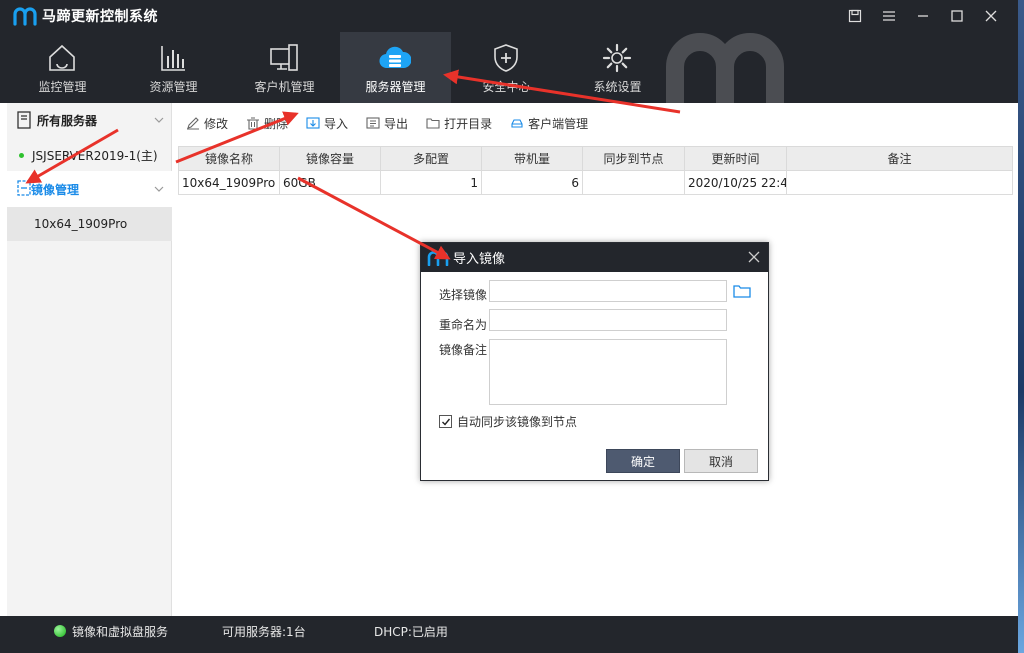 The width and height of the screenshot is (1024, 653). I want to click on import-label: 导入, so click(336, 123).